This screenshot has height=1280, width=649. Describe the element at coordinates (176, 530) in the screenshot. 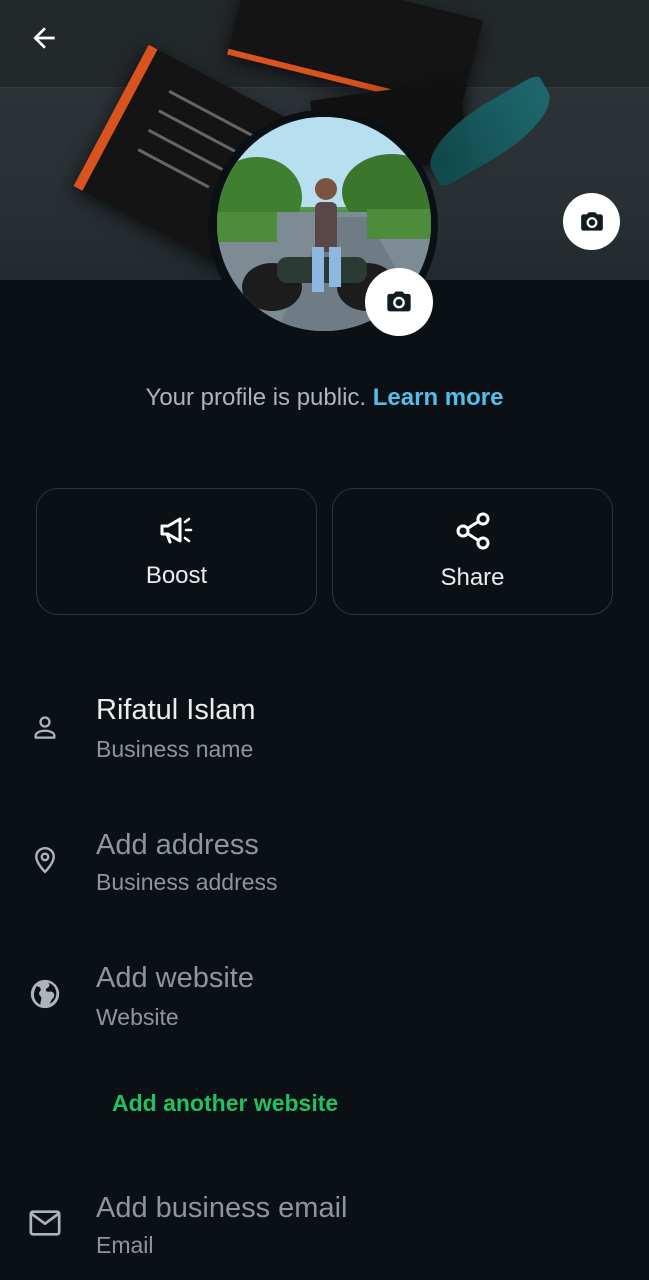

I see `megaphone-icon` at that location.